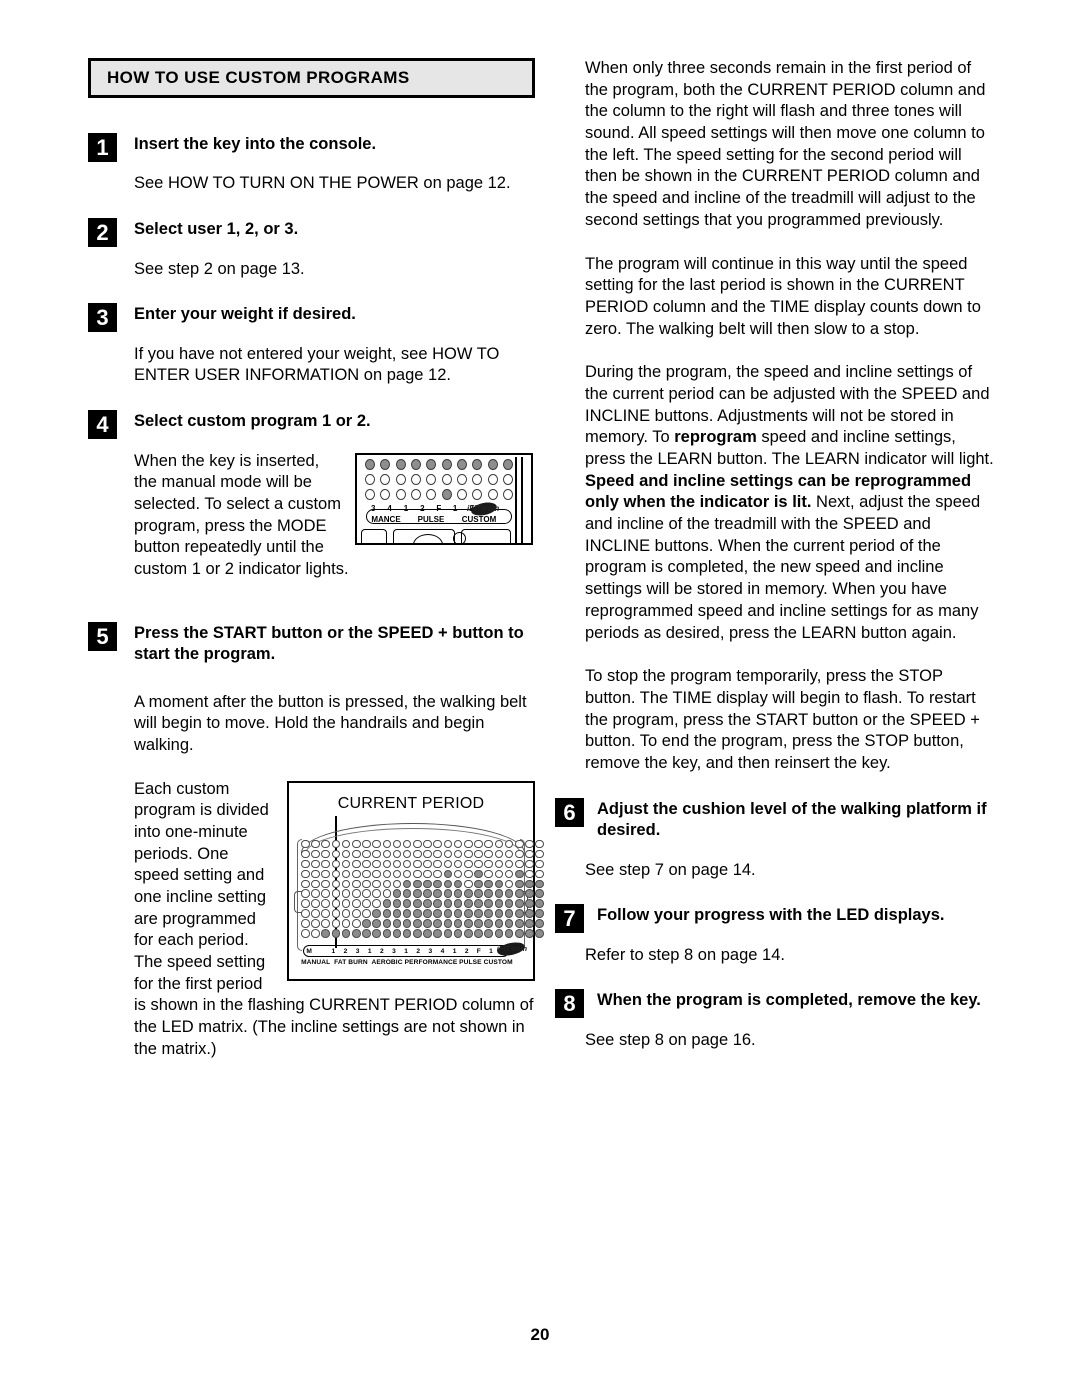  I want to click on matrix-category: PULSE, so click(470, 962).